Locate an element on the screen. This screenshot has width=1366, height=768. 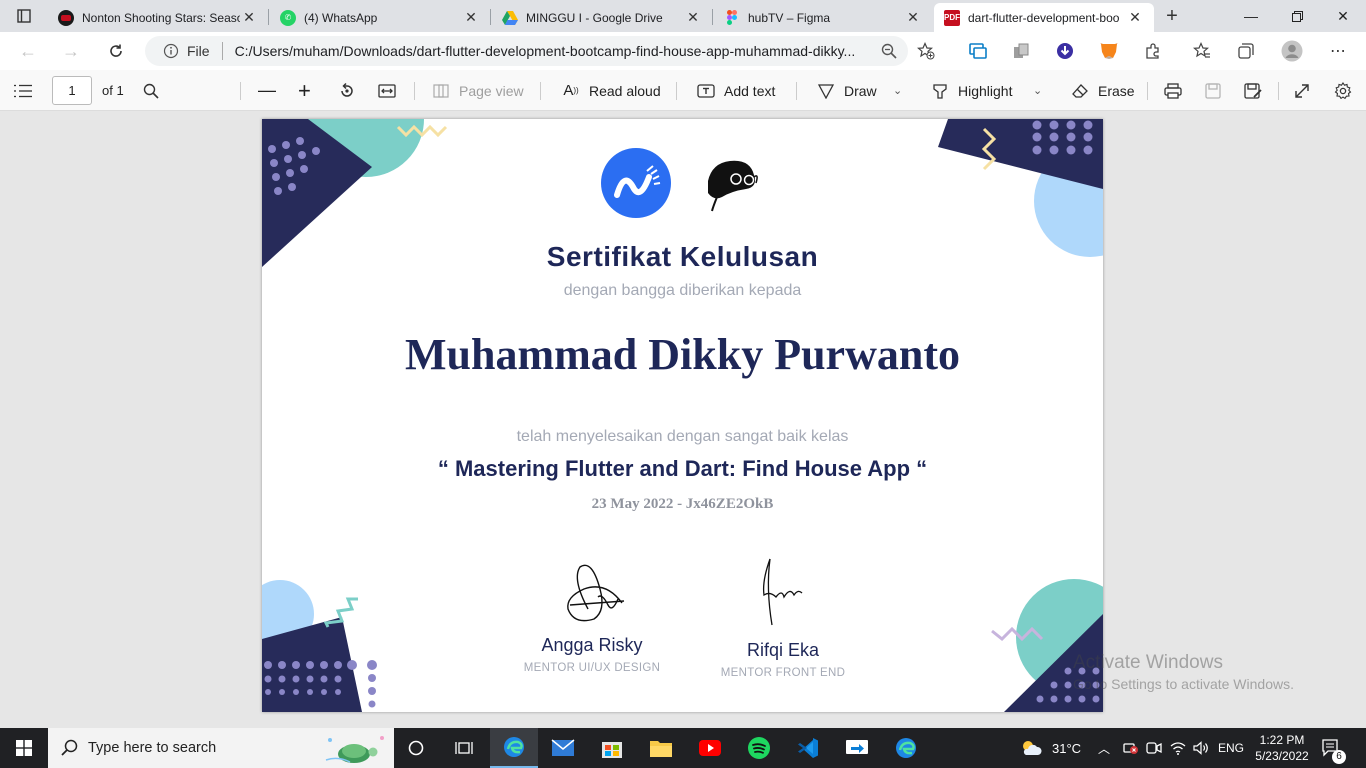
zoom-out-button: — is located at coordinates (267, 90).